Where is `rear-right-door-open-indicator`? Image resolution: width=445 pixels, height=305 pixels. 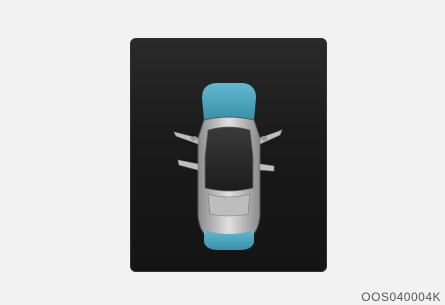 rear-right-door-open-indicator is located at coordinates (267, 167).